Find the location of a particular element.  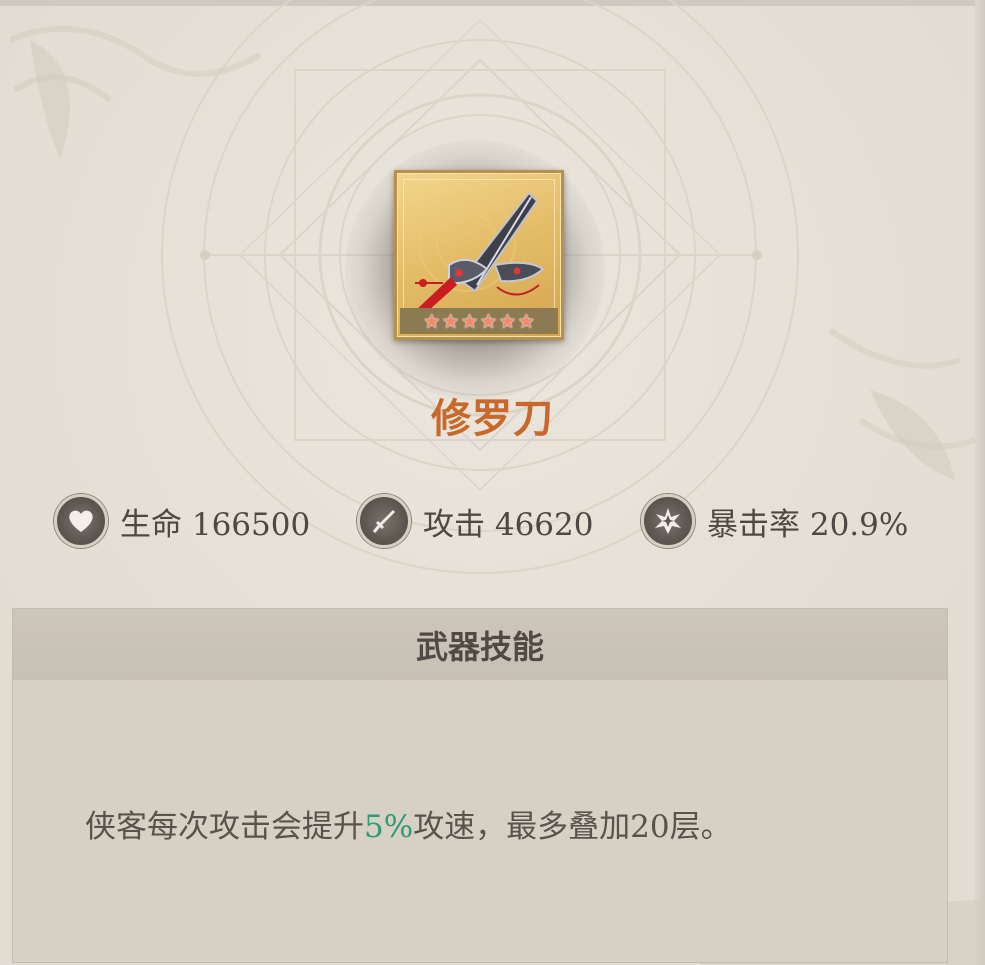

weapon-skill-description: 侠客每次攻击会提升5%攻速，最多叠加20层。 is located at coordinates (408, 823).